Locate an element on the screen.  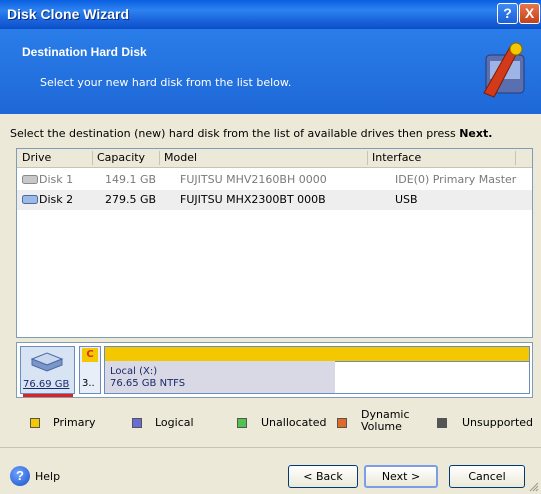
disk-block: 76.69 GB is located at coordinates (47, 371).